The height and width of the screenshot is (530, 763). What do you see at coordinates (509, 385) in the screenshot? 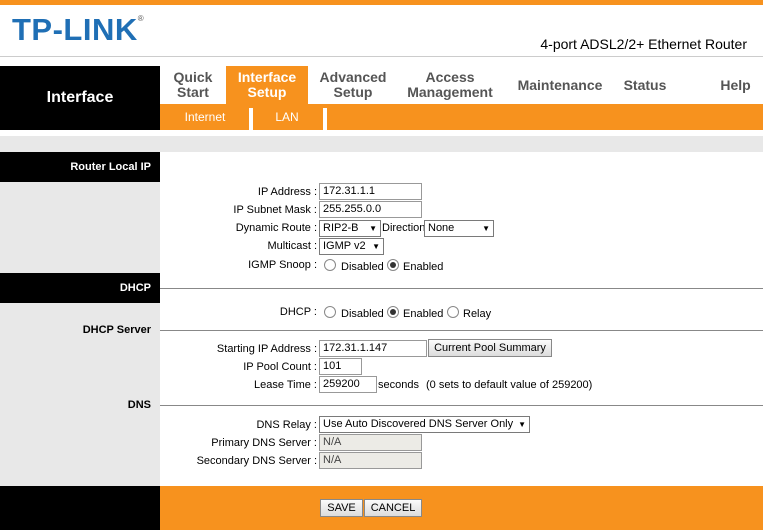
I see `lease-note: (0 sets to default value of 259200)` at bounding box center [509, 385].